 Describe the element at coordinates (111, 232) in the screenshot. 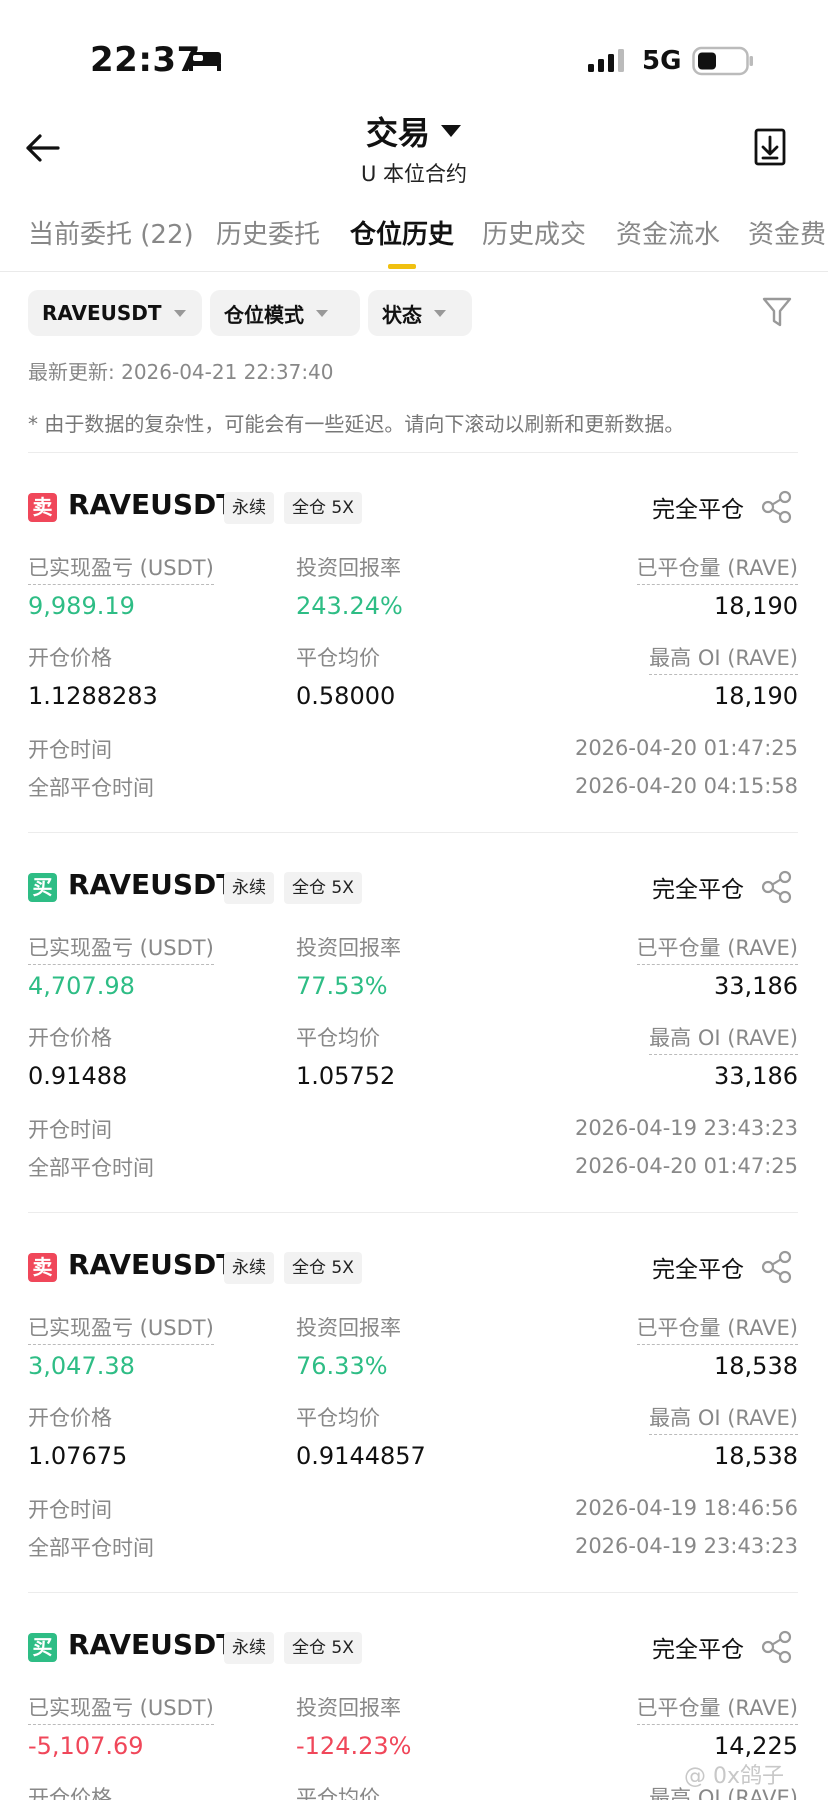

I see `tab-open-orders: 当前委托 (22)` at that location.